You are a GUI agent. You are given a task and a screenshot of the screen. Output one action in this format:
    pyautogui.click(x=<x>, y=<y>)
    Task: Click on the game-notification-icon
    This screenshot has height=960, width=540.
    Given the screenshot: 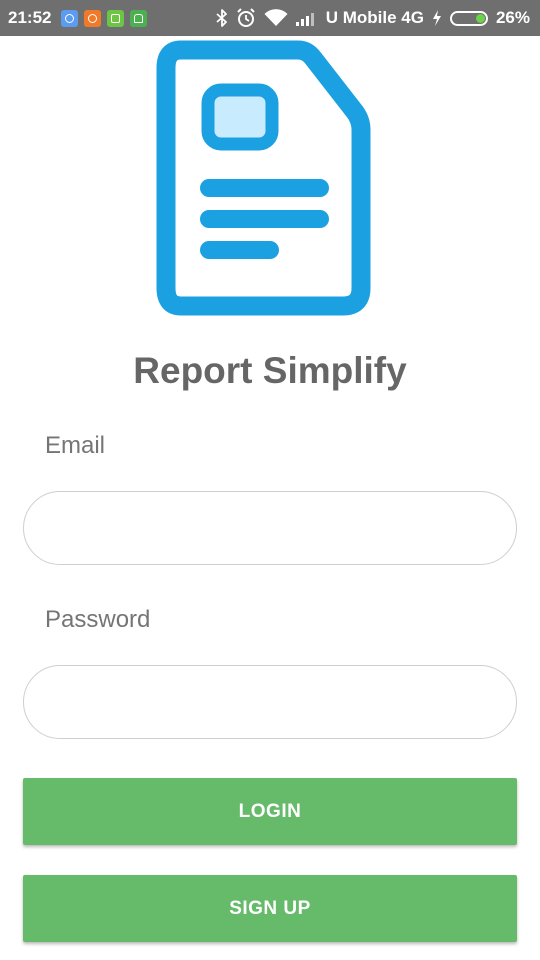 What is the action you would take?
    pyautogui.click(x=93, y=18)
    